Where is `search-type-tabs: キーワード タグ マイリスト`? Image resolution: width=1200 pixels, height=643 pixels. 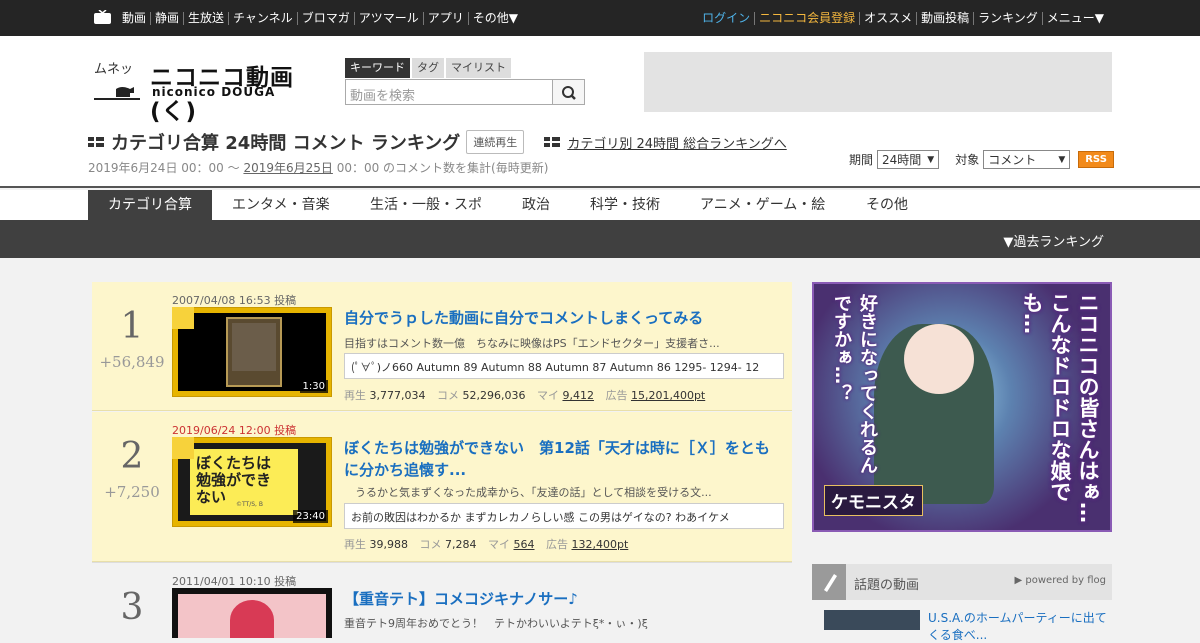
search-type-tabs: キーワード タグ マイリスト is located at coordinates (429, 68).